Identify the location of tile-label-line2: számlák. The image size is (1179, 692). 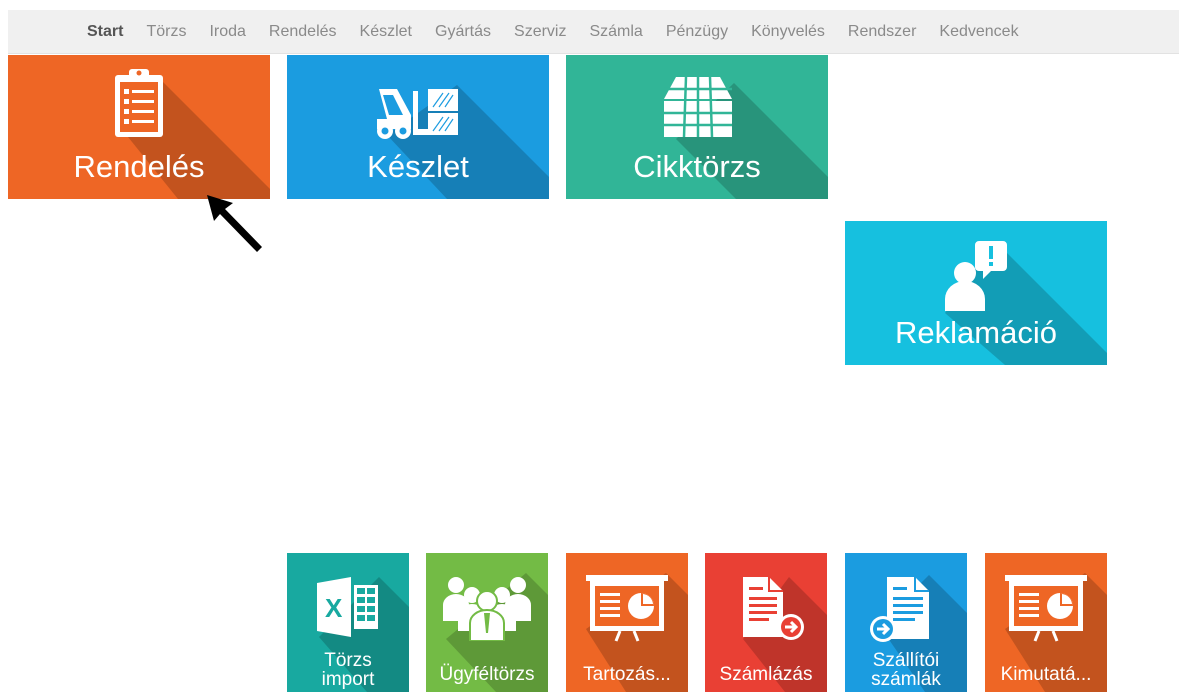
(906, 679).